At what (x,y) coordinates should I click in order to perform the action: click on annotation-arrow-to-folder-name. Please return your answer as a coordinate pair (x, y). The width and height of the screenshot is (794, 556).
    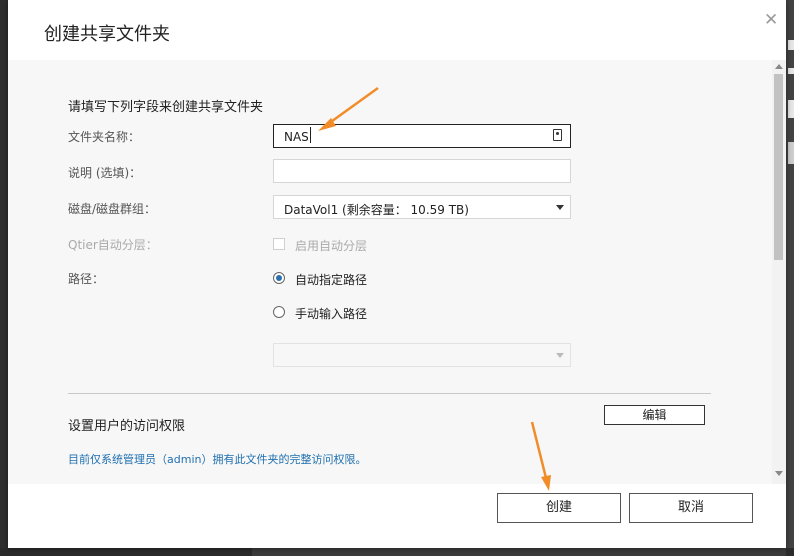
    Looking at the image, I should click on (348, 108).